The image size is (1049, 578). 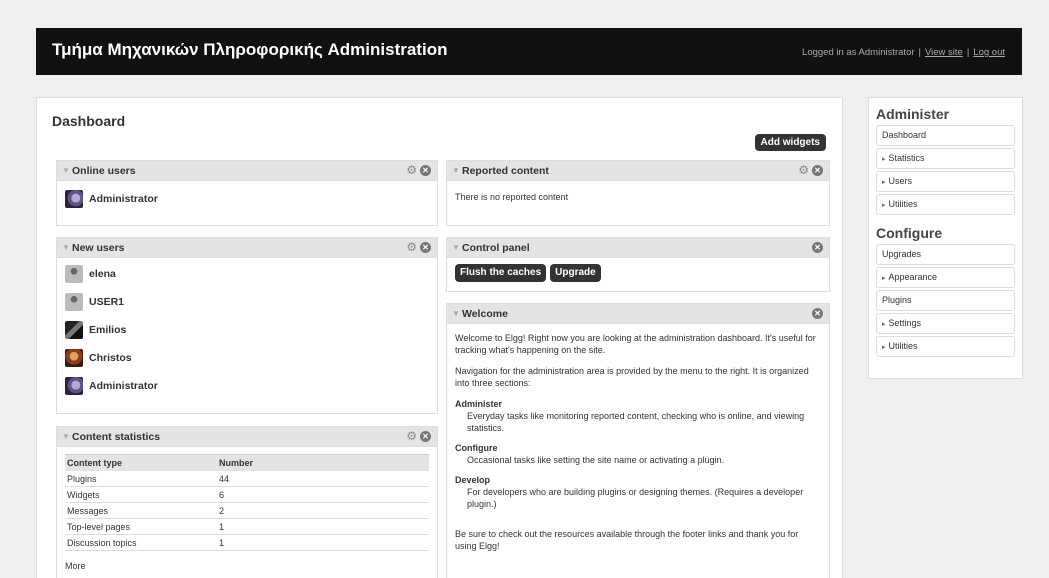 What do you see at coordinates (913, 277) in the screenshot?
I see `sidebar-item-label: Appearance` at bounding box center [913, 277].